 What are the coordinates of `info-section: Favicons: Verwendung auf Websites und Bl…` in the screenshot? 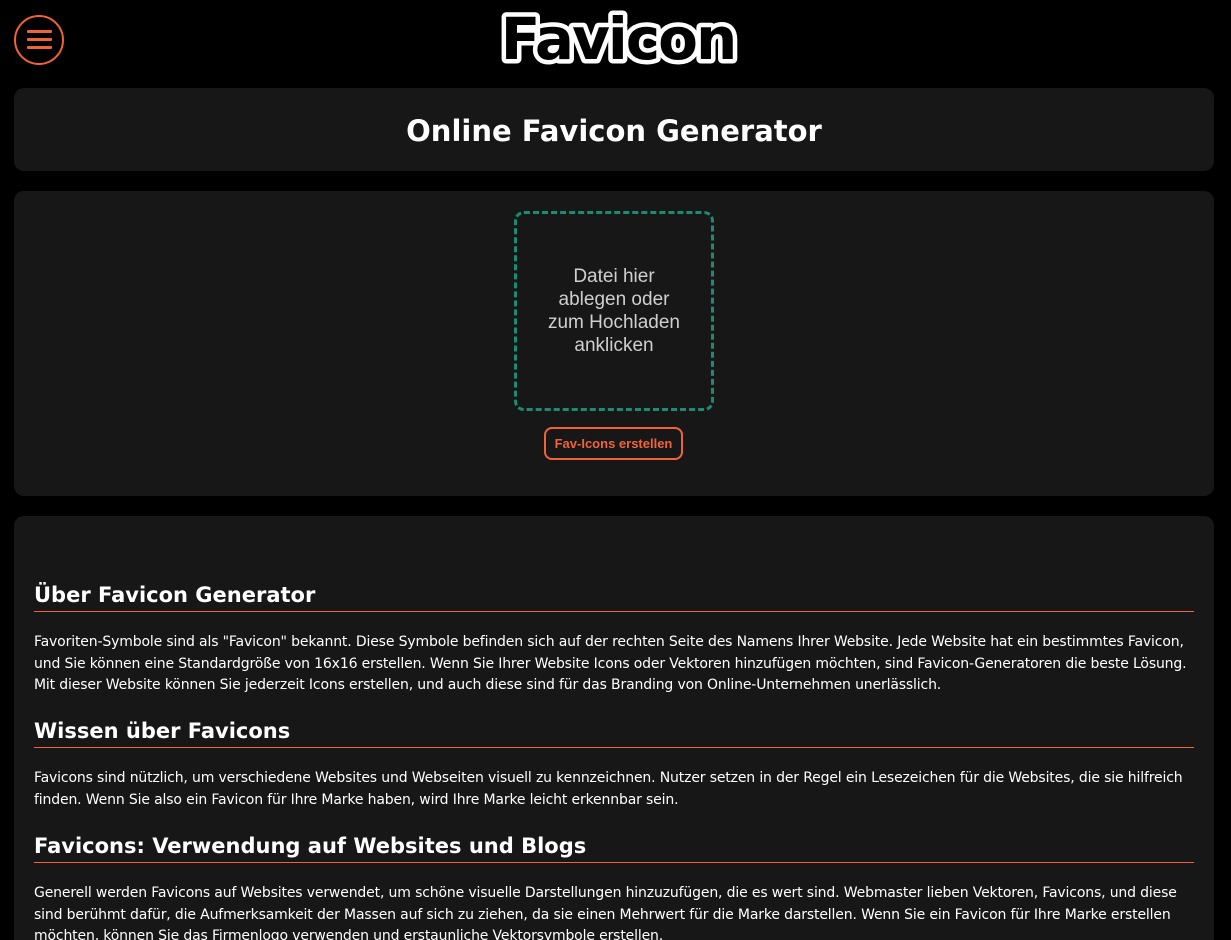 It's located at (614, 886).